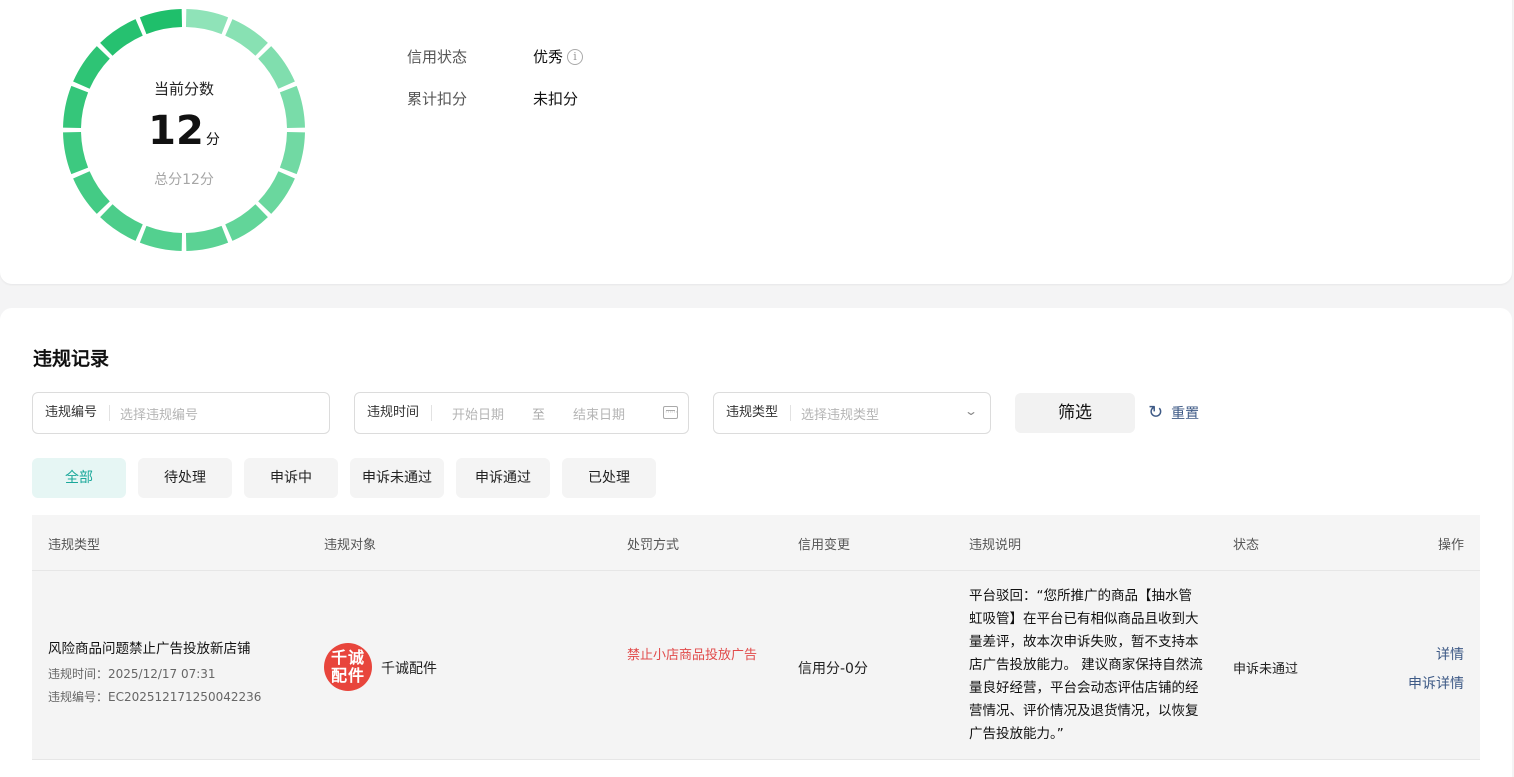 The width and height of the screenshot is (1514, 777). I want to click on header-status: 状态, so click(1246, 545).